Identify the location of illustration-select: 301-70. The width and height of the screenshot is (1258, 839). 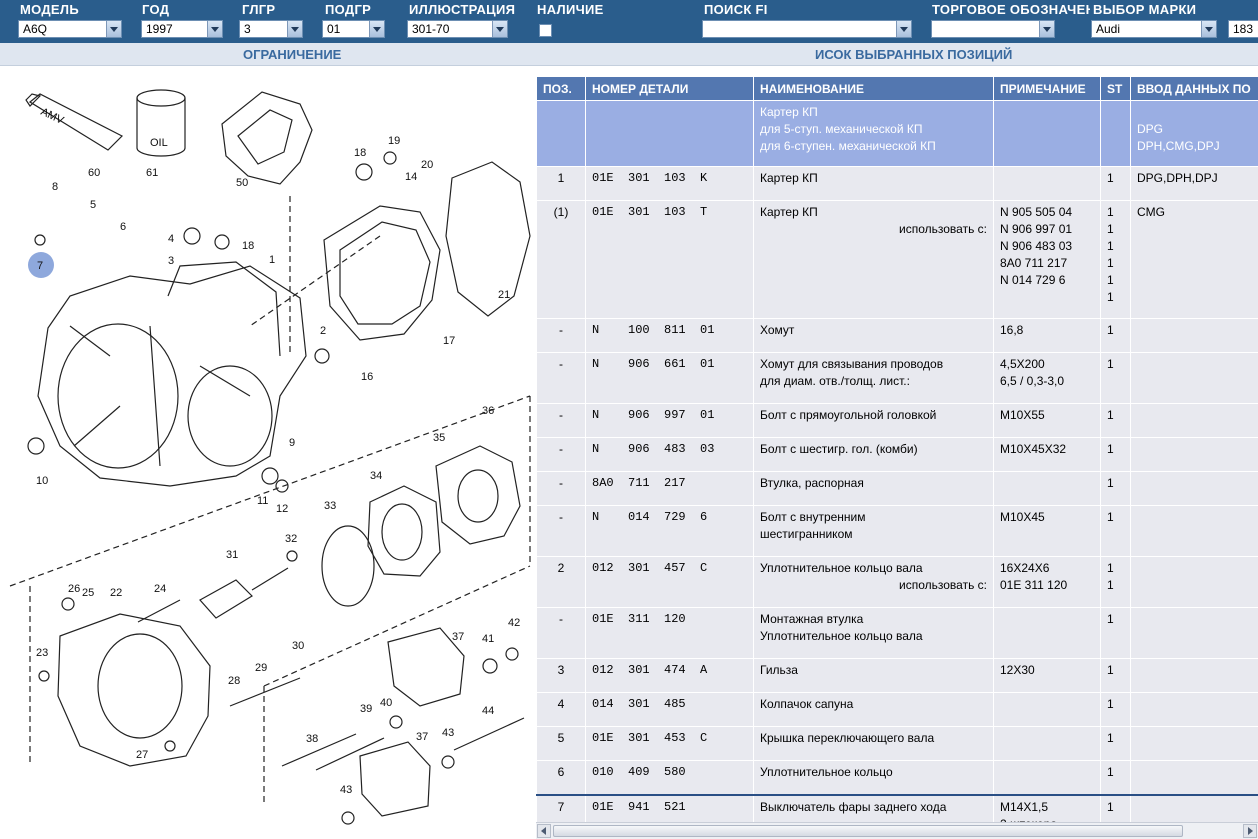
(457, 29).